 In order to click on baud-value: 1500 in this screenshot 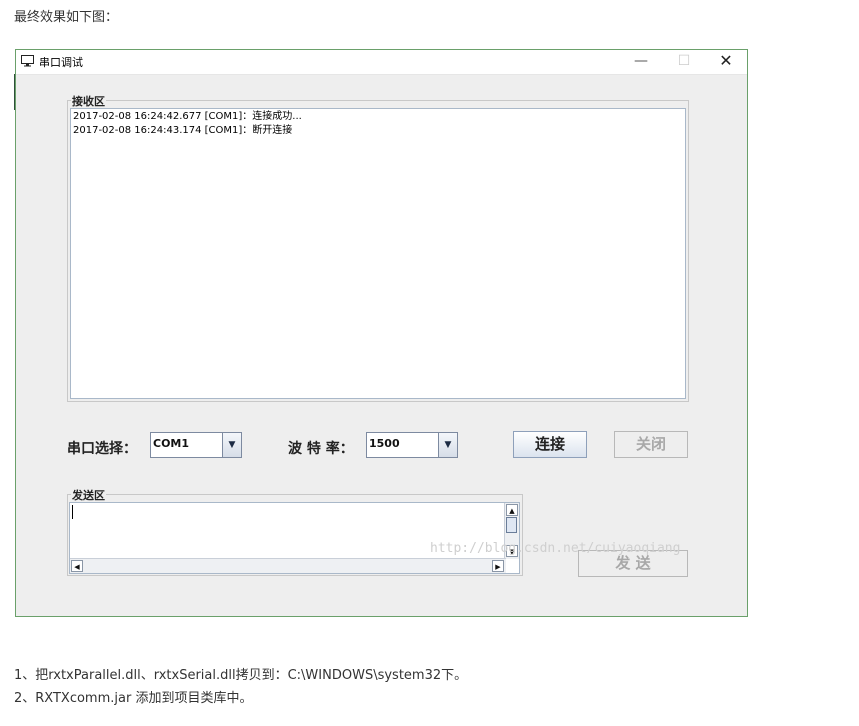, I will do `click(384, 443)`.